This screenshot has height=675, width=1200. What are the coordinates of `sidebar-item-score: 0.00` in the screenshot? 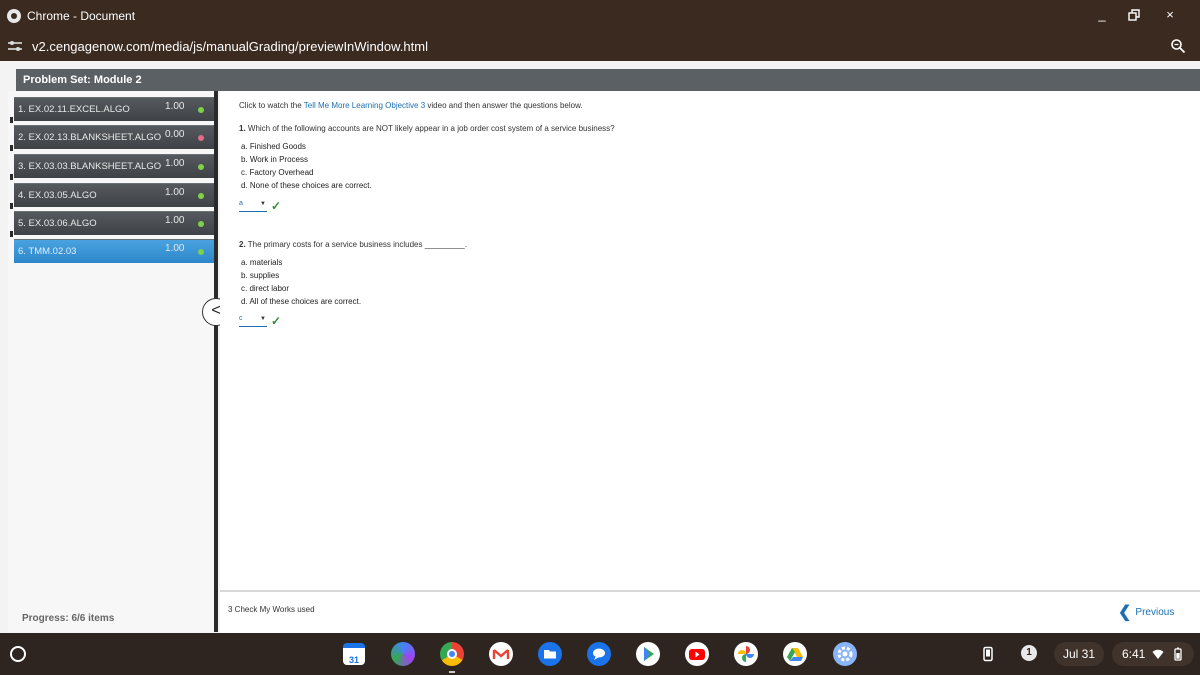 It's located at (175, 134).